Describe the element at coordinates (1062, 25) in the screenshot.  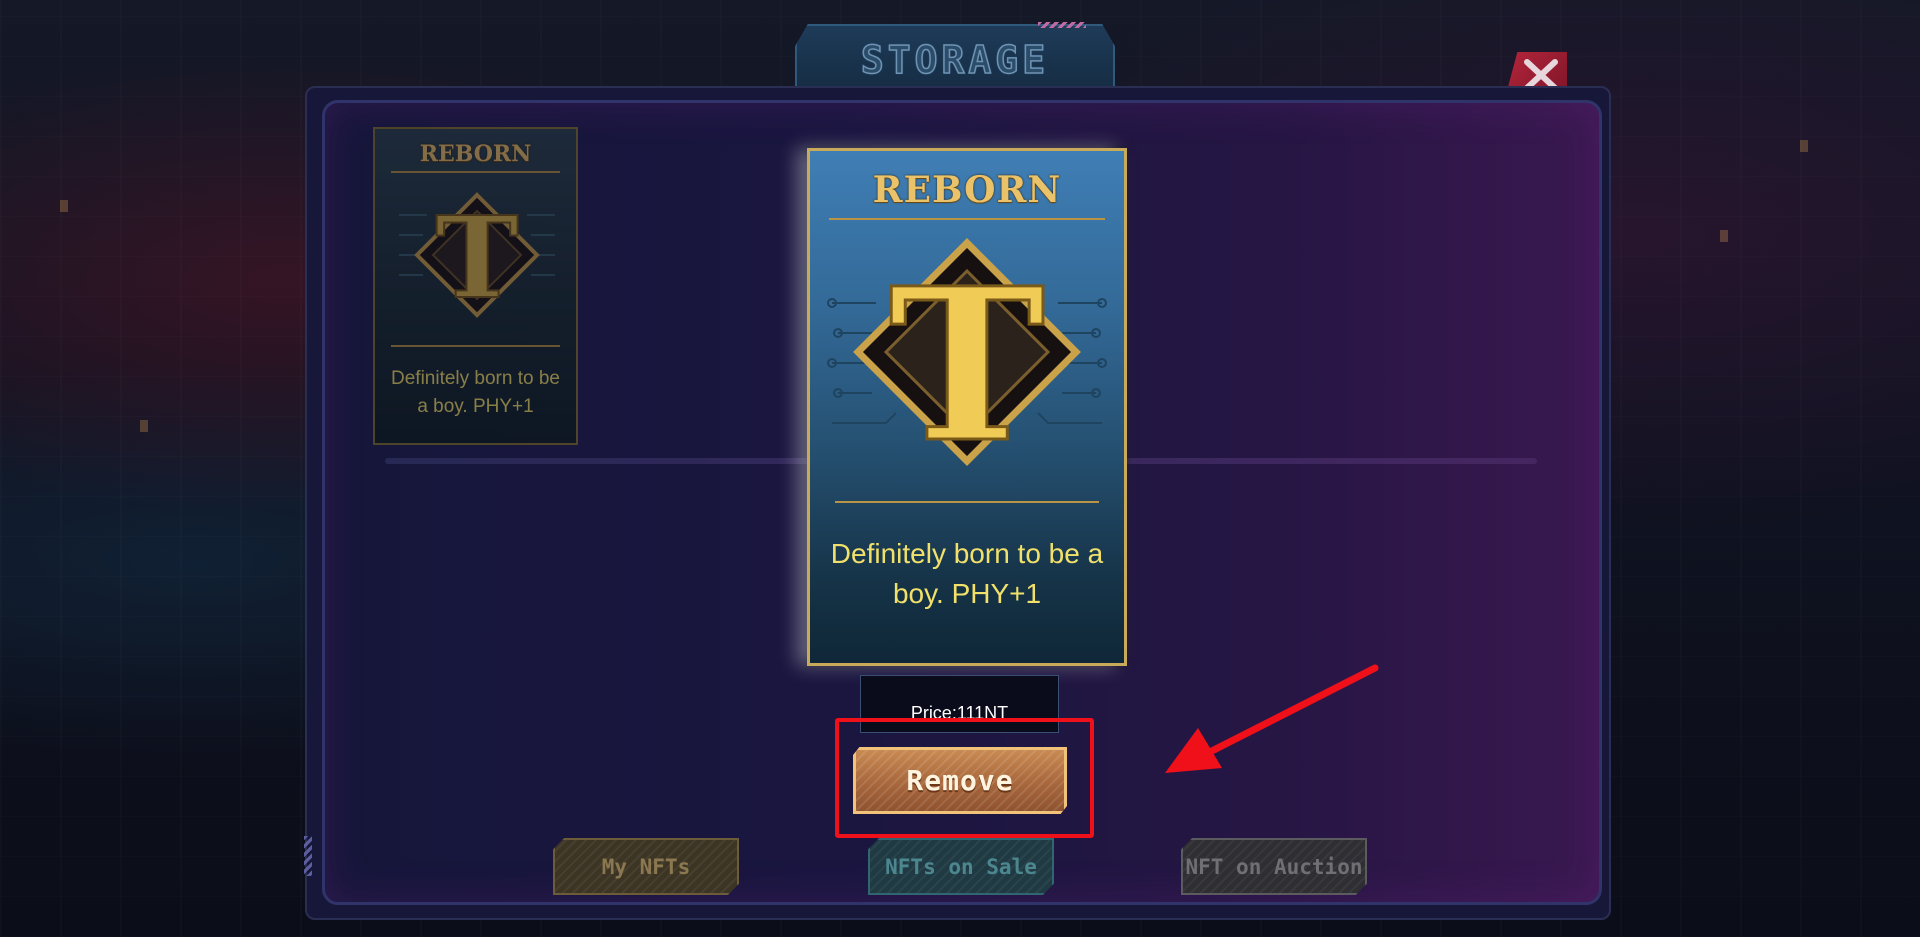
I see `title-deco` at that location.